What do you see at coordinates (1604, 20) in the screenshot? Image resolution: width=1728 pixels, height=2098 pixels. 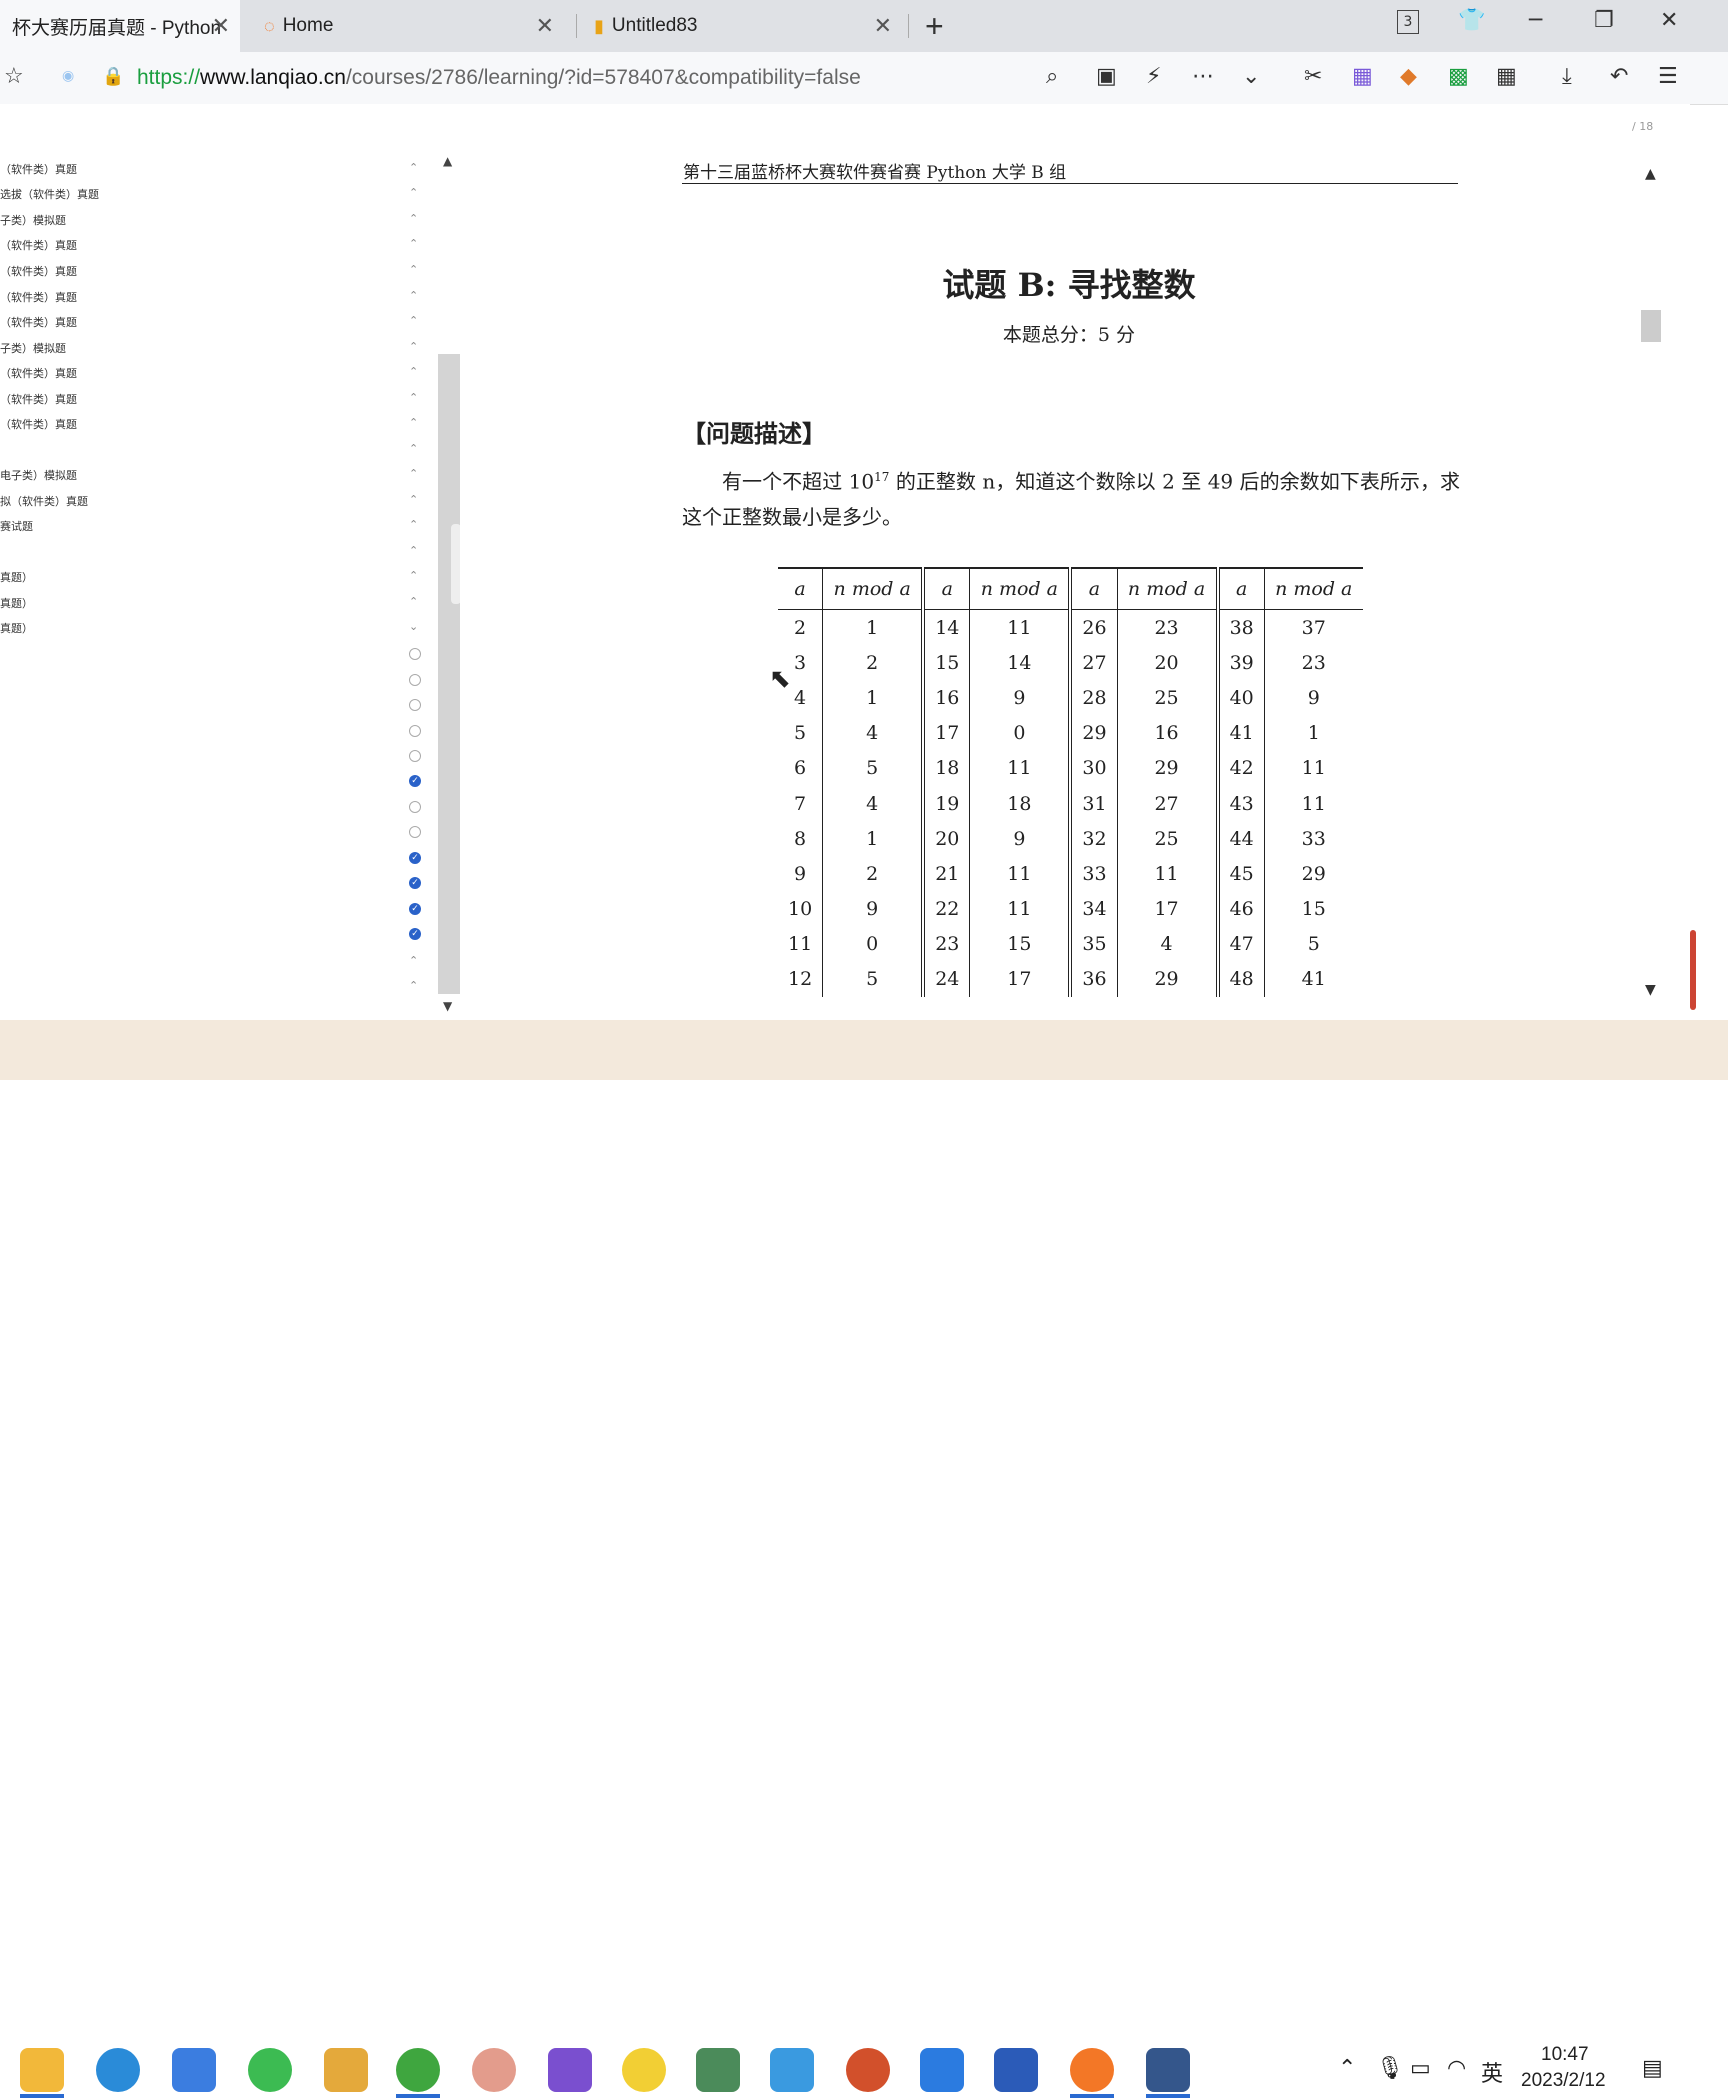 I see `restore-icon: ❐` at bounding box center [1604, 20].